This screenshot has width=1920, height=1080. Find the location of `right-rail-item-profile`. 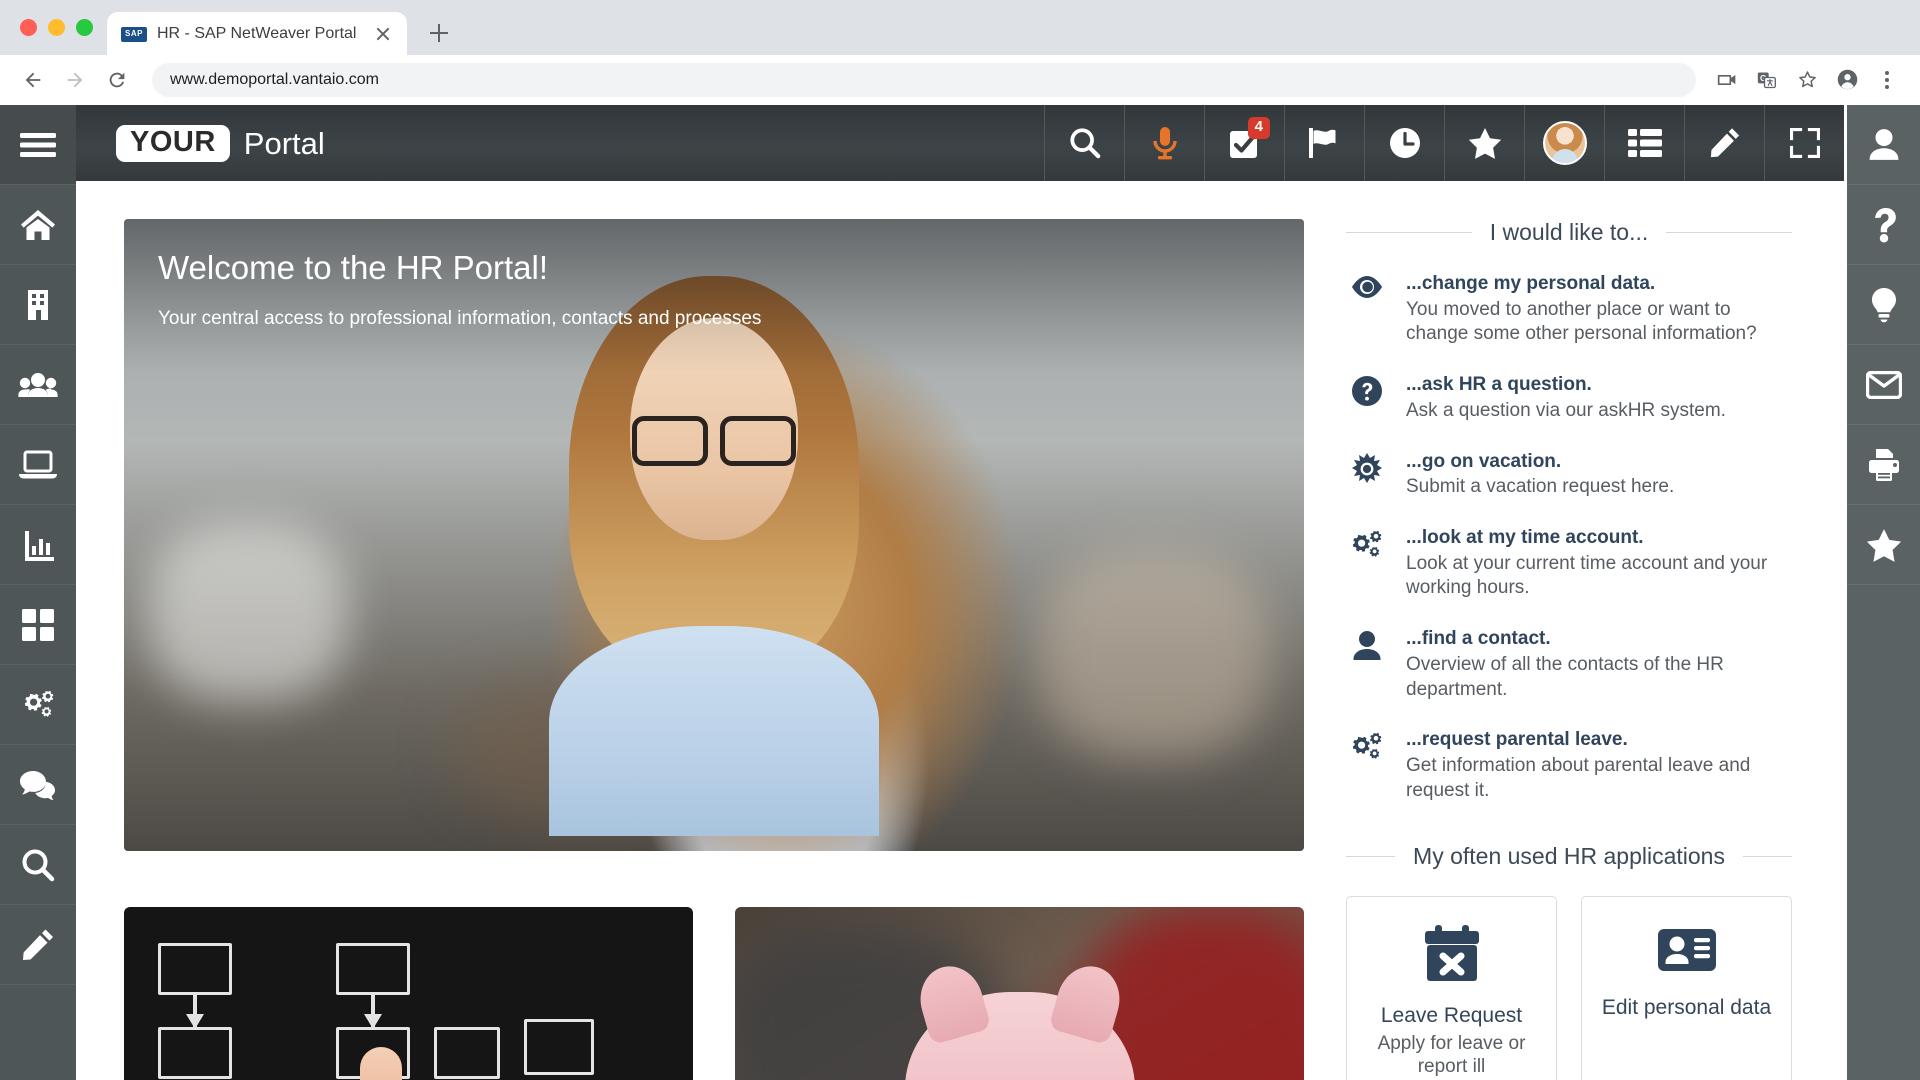

right-rail-item-profile is located at coordinates (1883, 145).